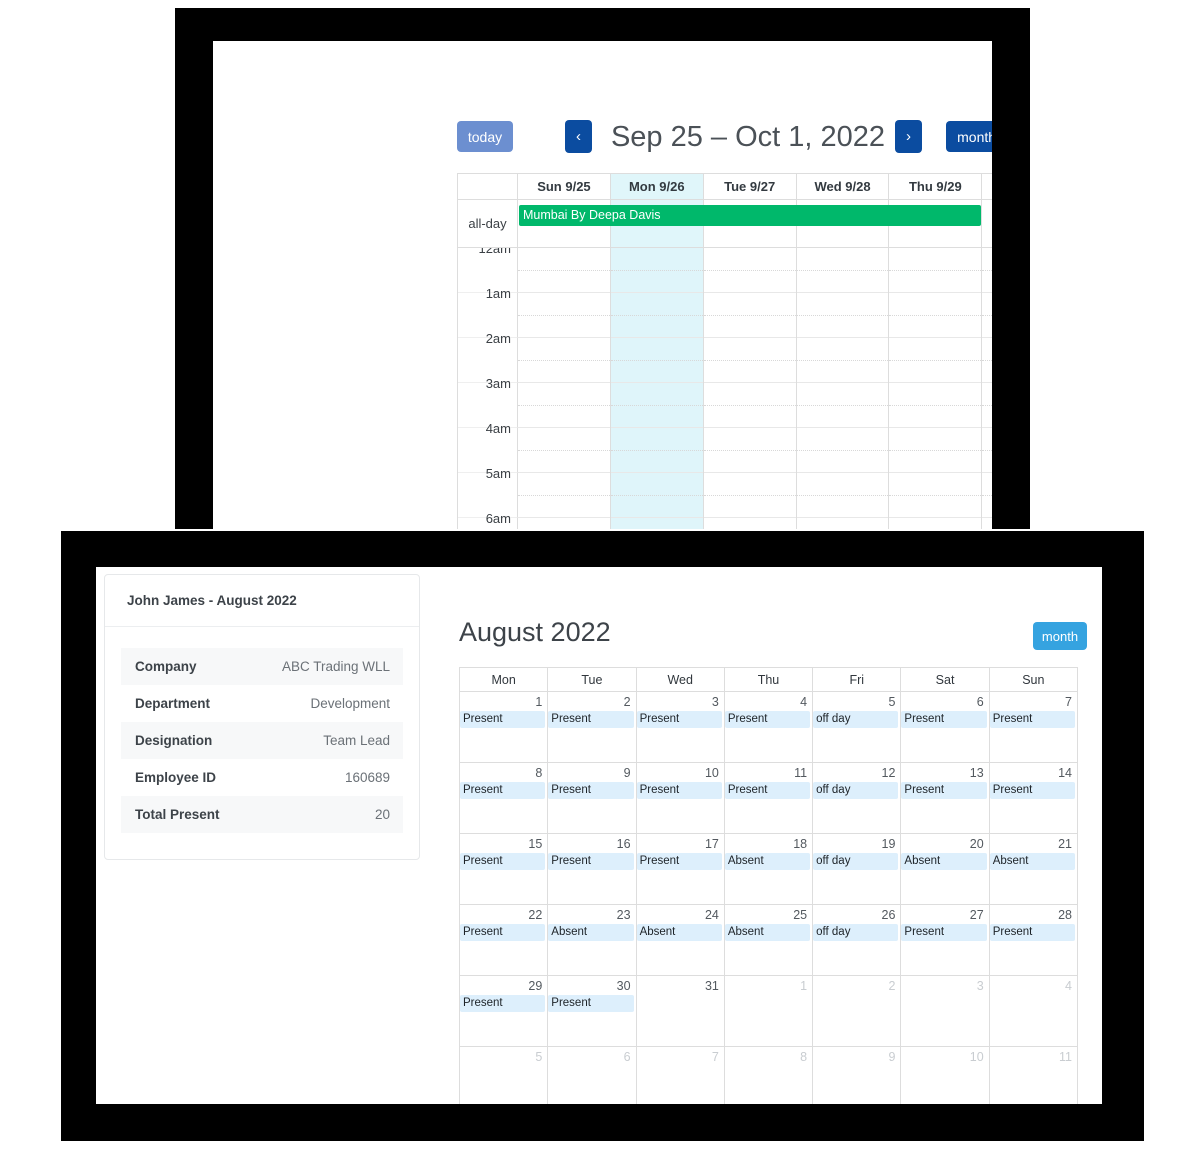  I want to click on attendance-day-cell: 24 Absent, so click(680, 940).